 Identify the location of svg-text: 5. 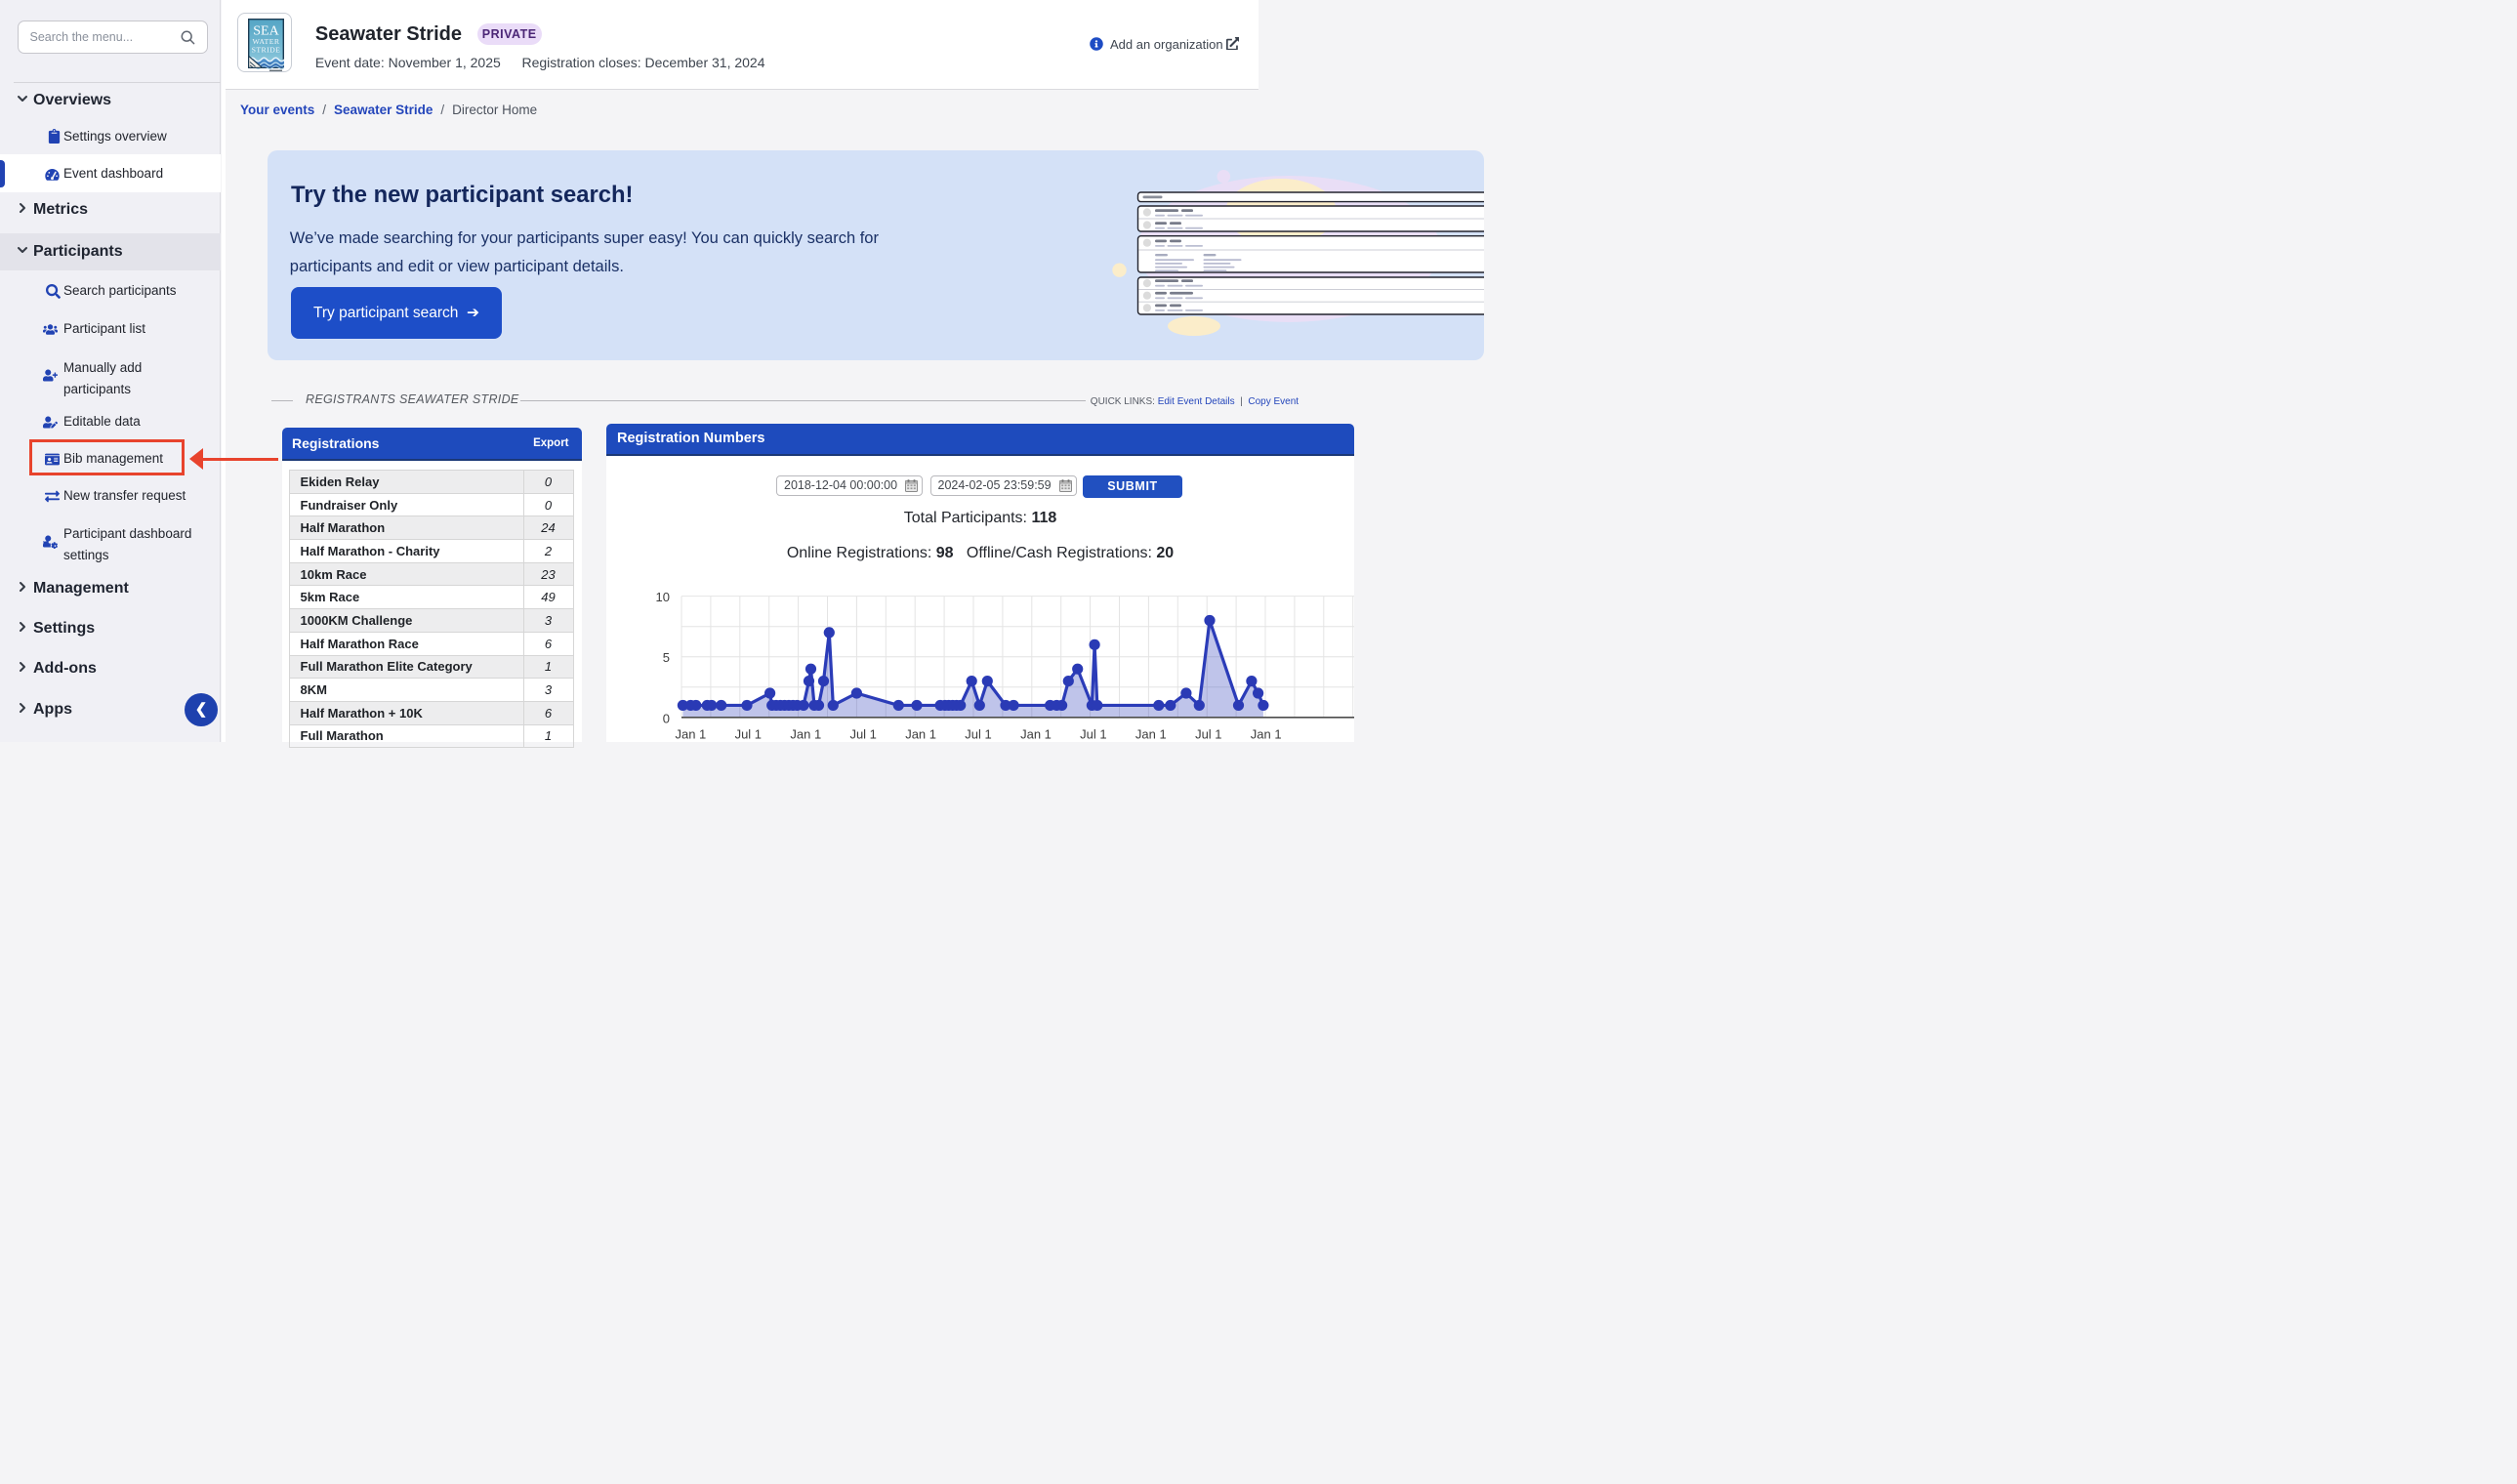
(666, 658).